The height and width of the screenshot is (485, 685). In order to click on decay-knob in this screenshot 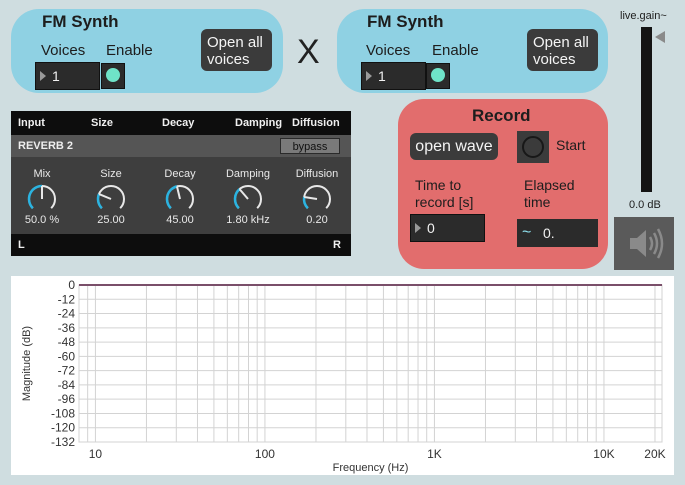, I will do `click(180, 199)`.